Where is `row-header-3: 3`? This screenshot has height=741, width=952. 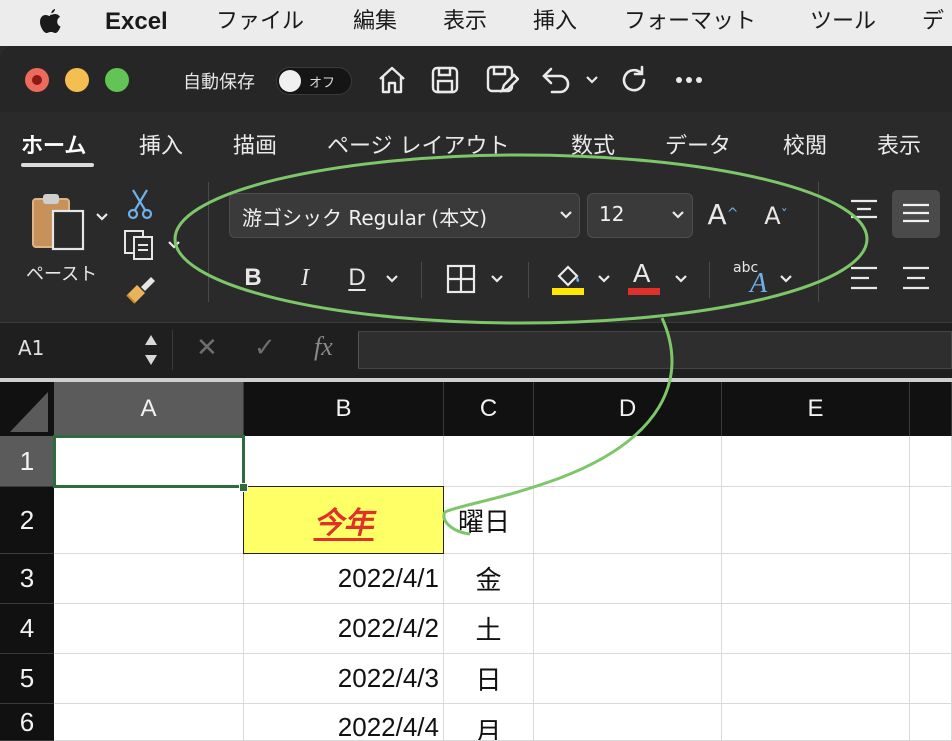 row-header-3: 3 is located at coordinates (27, 579).